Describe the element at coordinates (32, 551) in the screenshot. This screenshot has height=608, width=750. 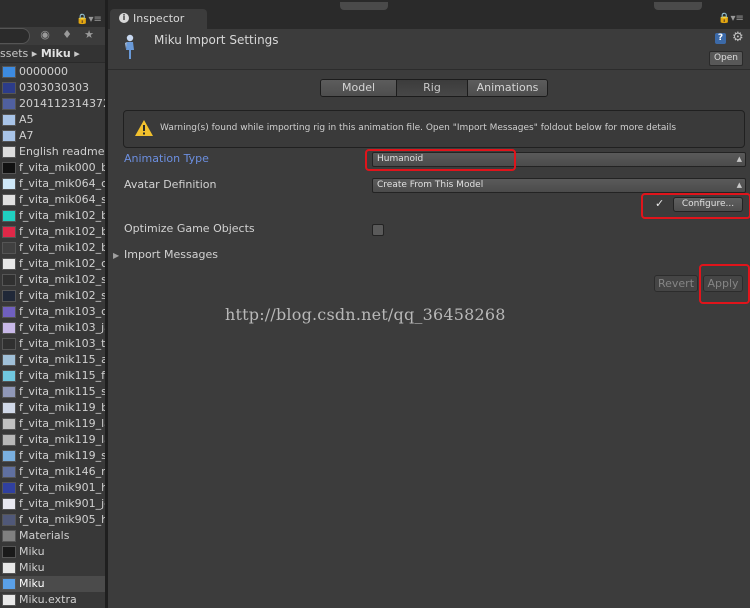
I see `asset-label: Miku` at that location.